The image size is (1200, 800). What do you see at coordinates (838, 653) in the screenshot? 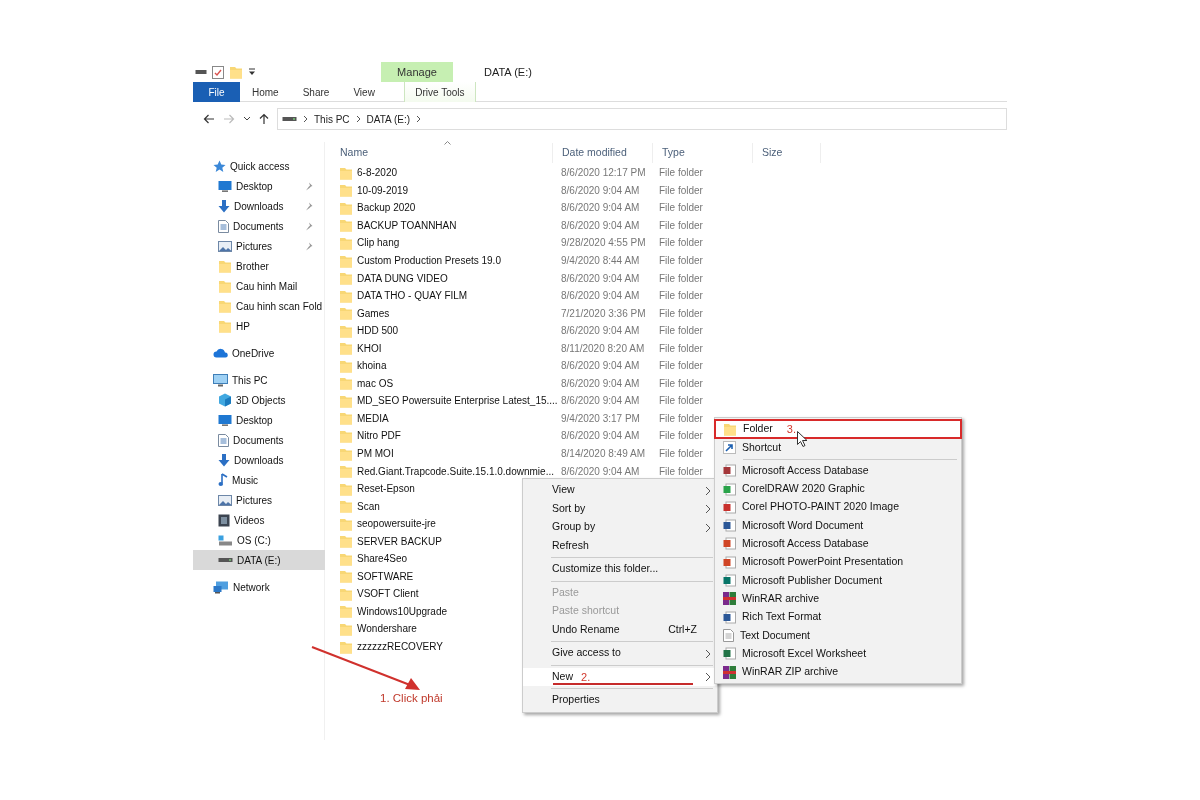
I see `menu-item: Microsoft Excel Worksheet` at bounding box center [838, 653].